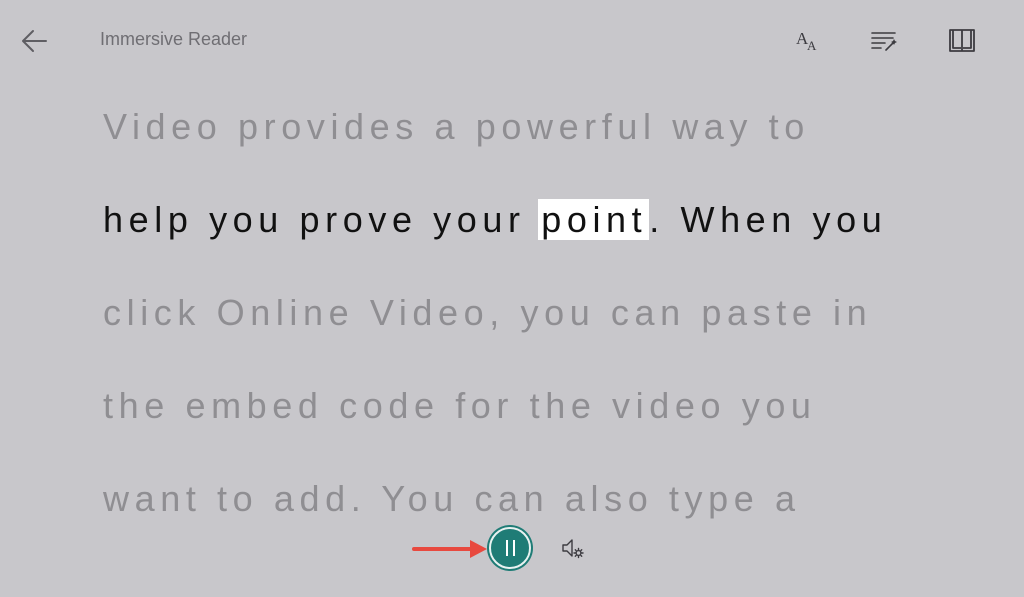  I want to click on grammar-wand-icon, so click(884, 41).